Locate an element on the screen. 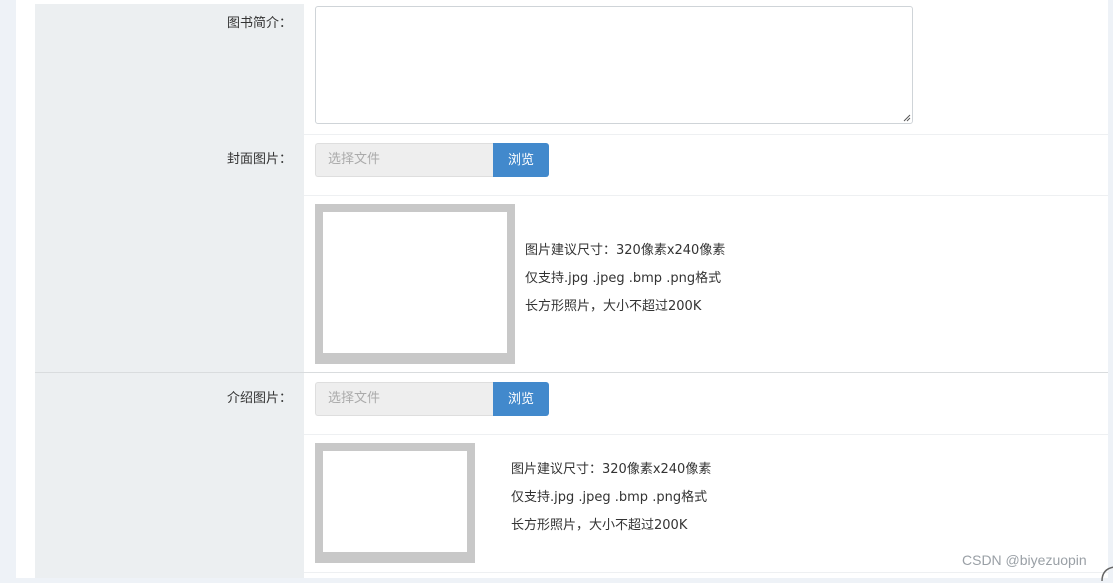  intro-image-label: 介绍图片： is located at coordinates (259, 398).